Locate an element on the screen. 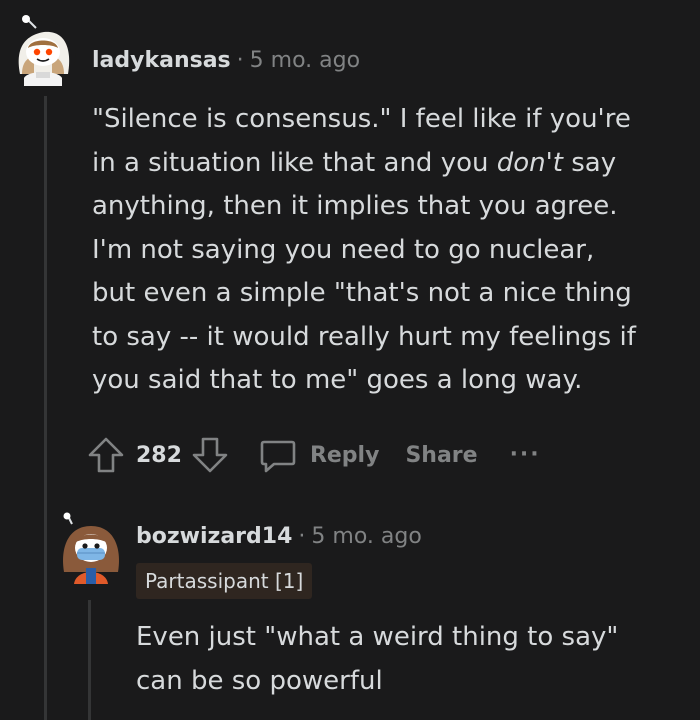 The height and width of the screenshot is (720, 700). reply-timestamp: 5 mo. ago is located at coordinates (366, 536).